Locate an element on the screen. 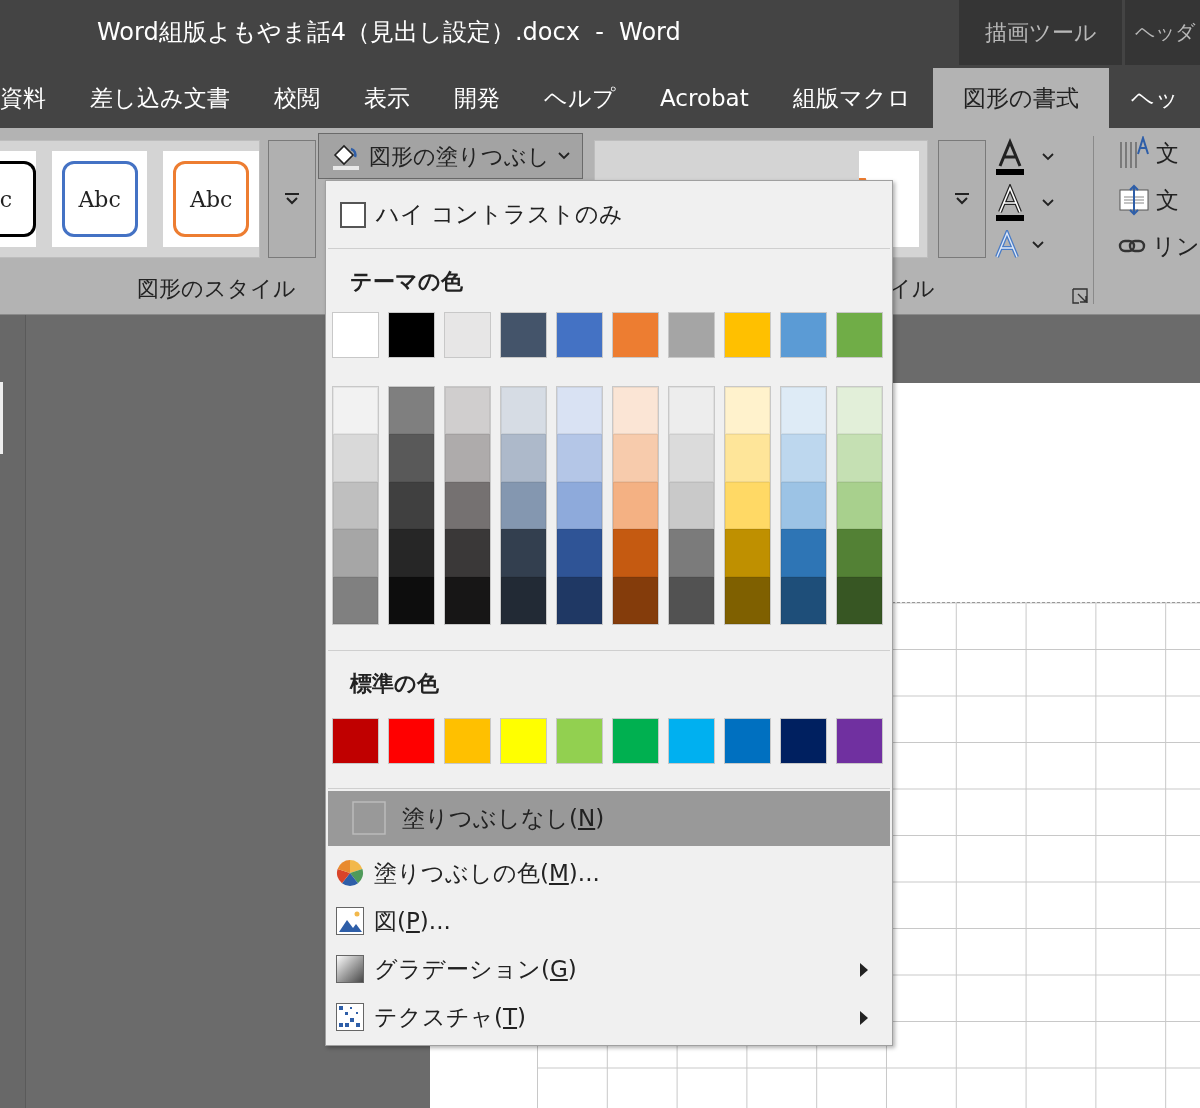 This screenshot has height=1108, width=1200. ribbon-tab: ヘッ is located at coordinates (1154, 98).